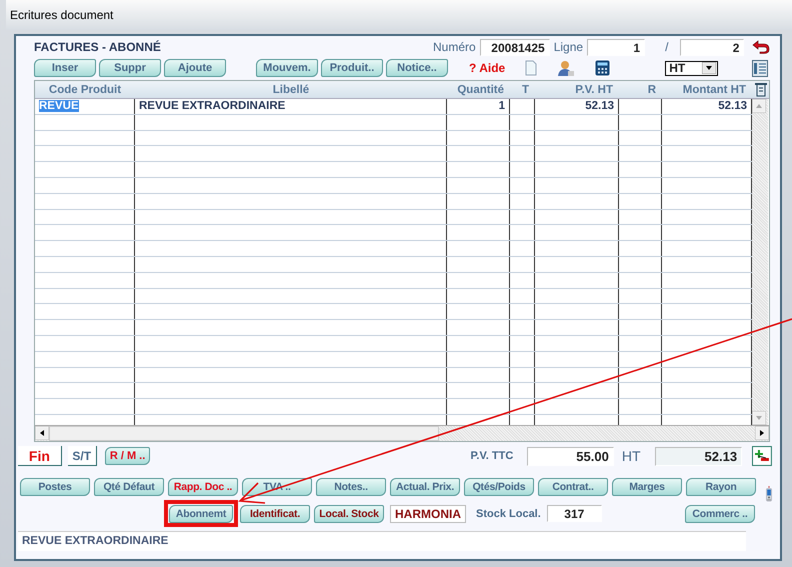 This screenshot has width=792, height=567. I want to click on action-button: Rayon, so click(721, 487).